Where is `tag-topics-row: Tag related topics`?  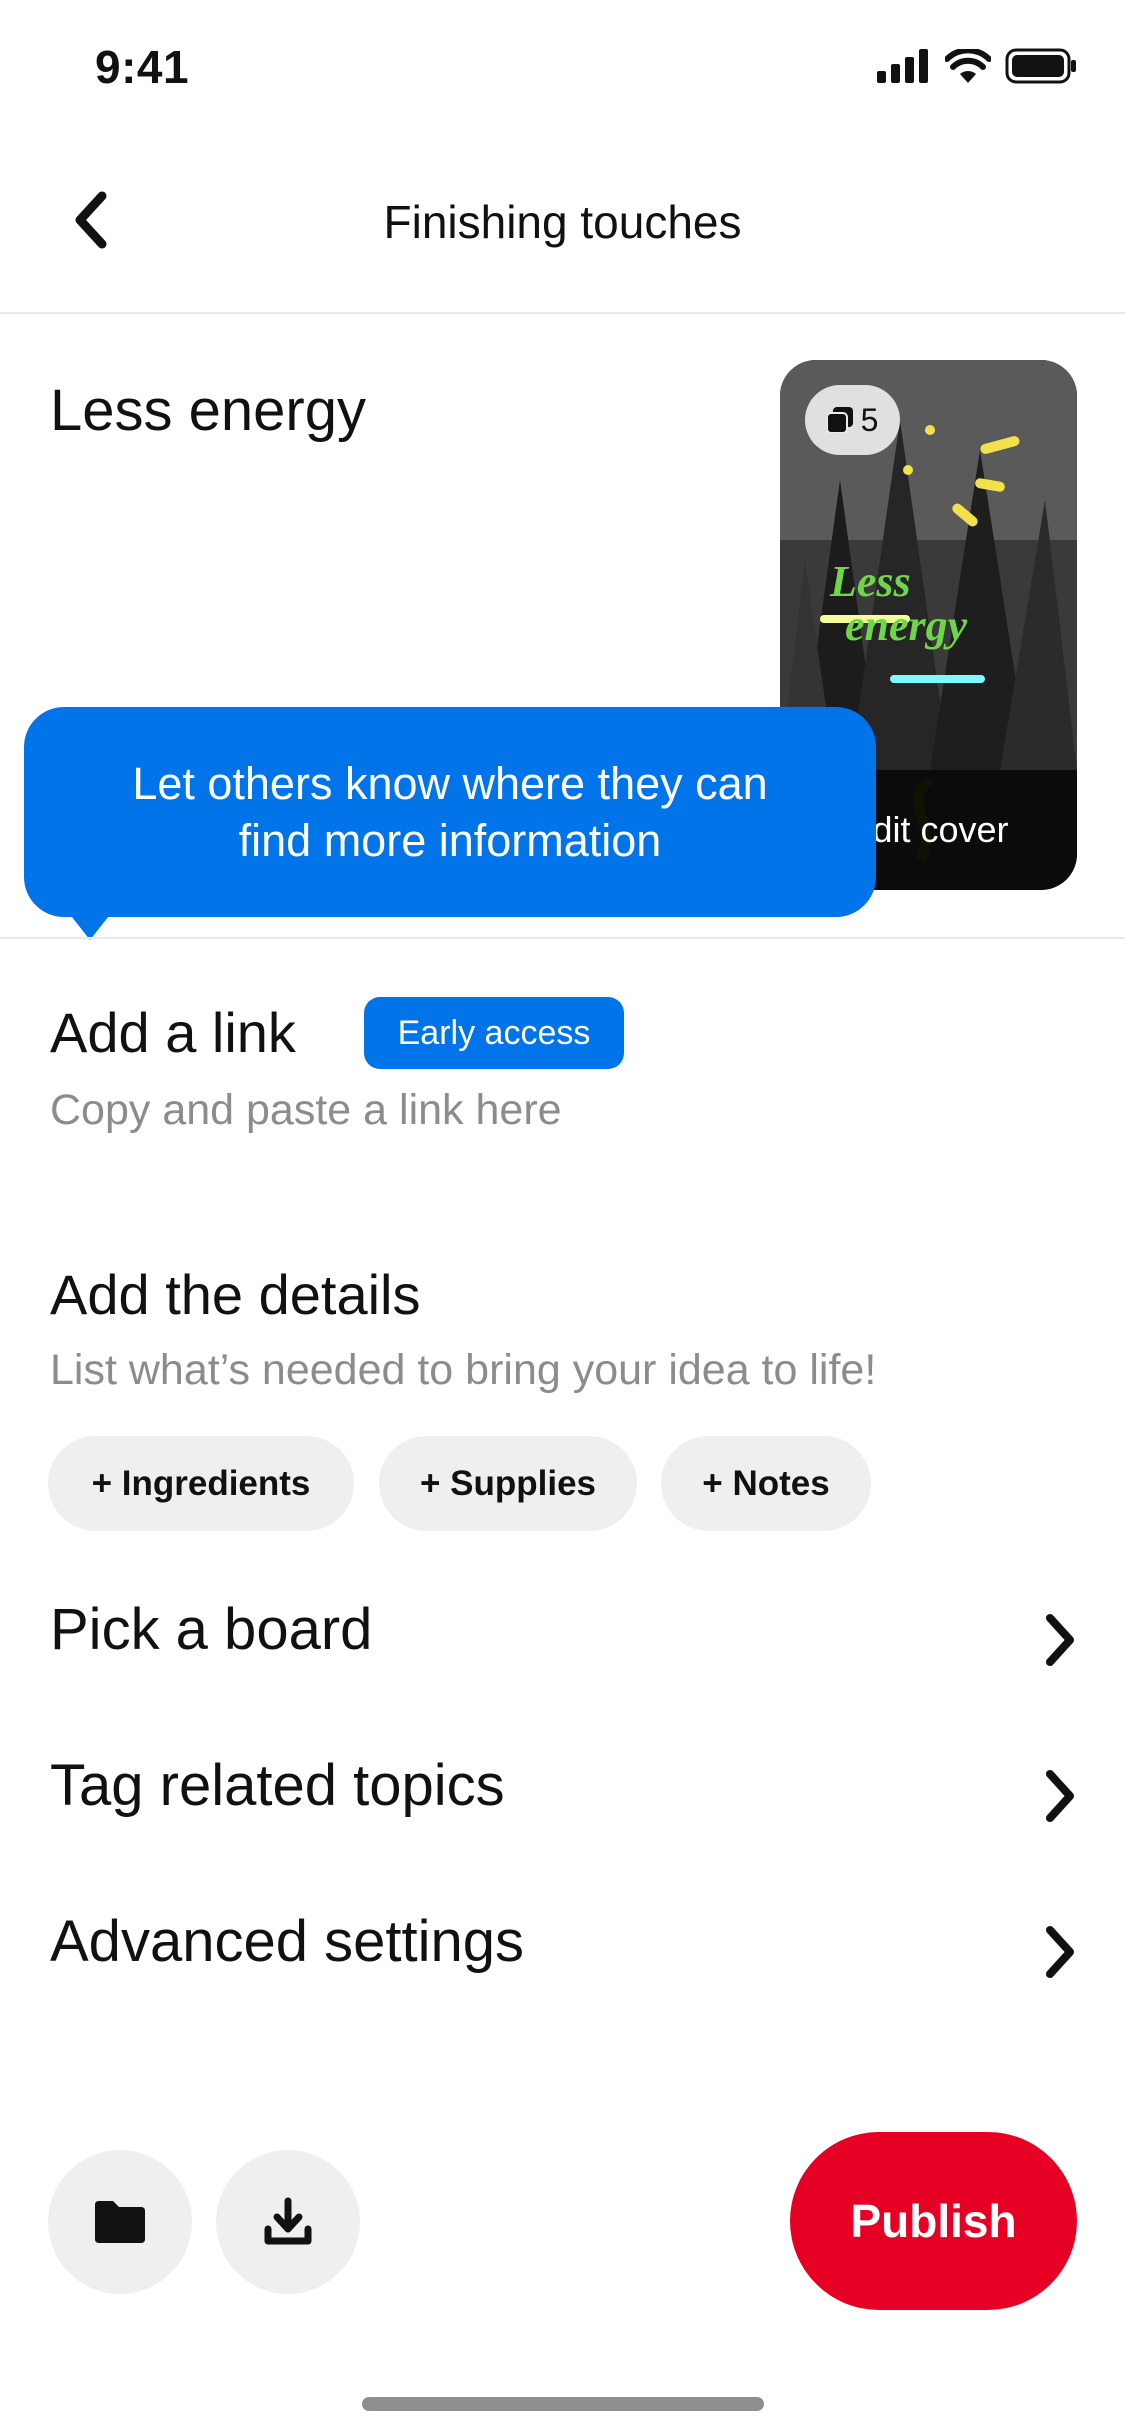 tag-topics-row: Tag related topics is located at coordinates (277, 1785).